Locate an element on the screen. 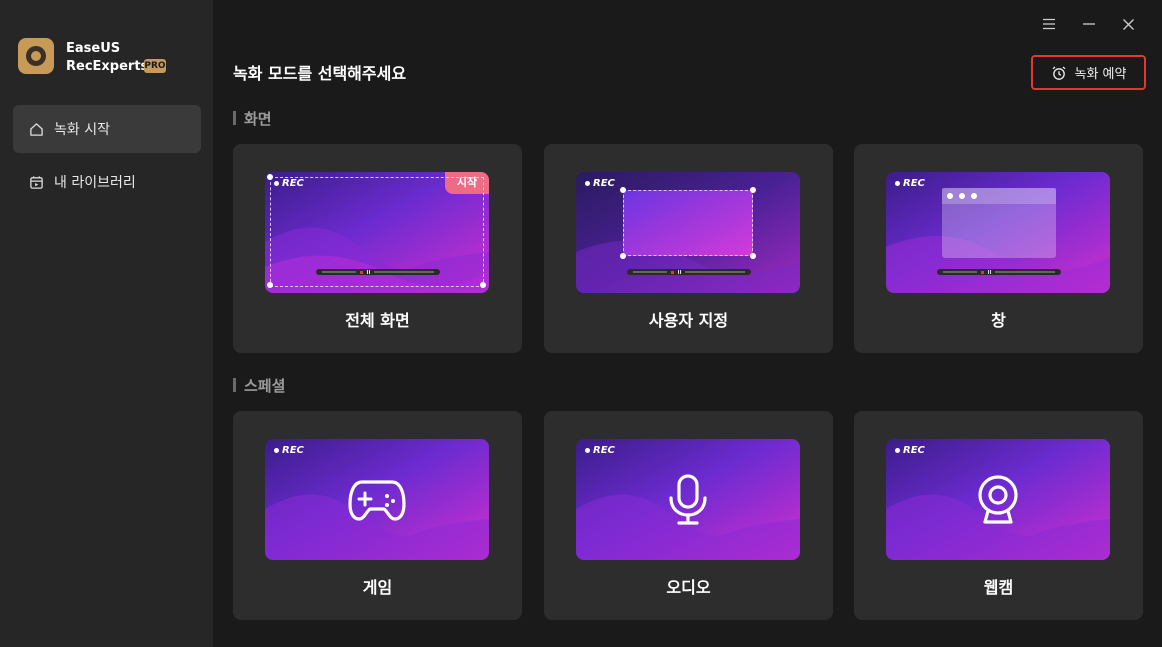 This screenshot has width=1162, height=647. gamepad-icon is located at coordinates (377, 499).